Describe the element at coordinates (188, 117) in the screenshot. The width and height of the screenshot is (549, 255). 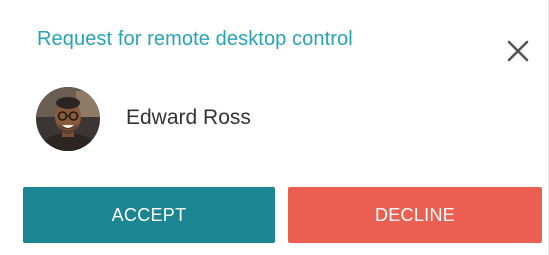
I see `requester-name: Edward Ross` at that location.